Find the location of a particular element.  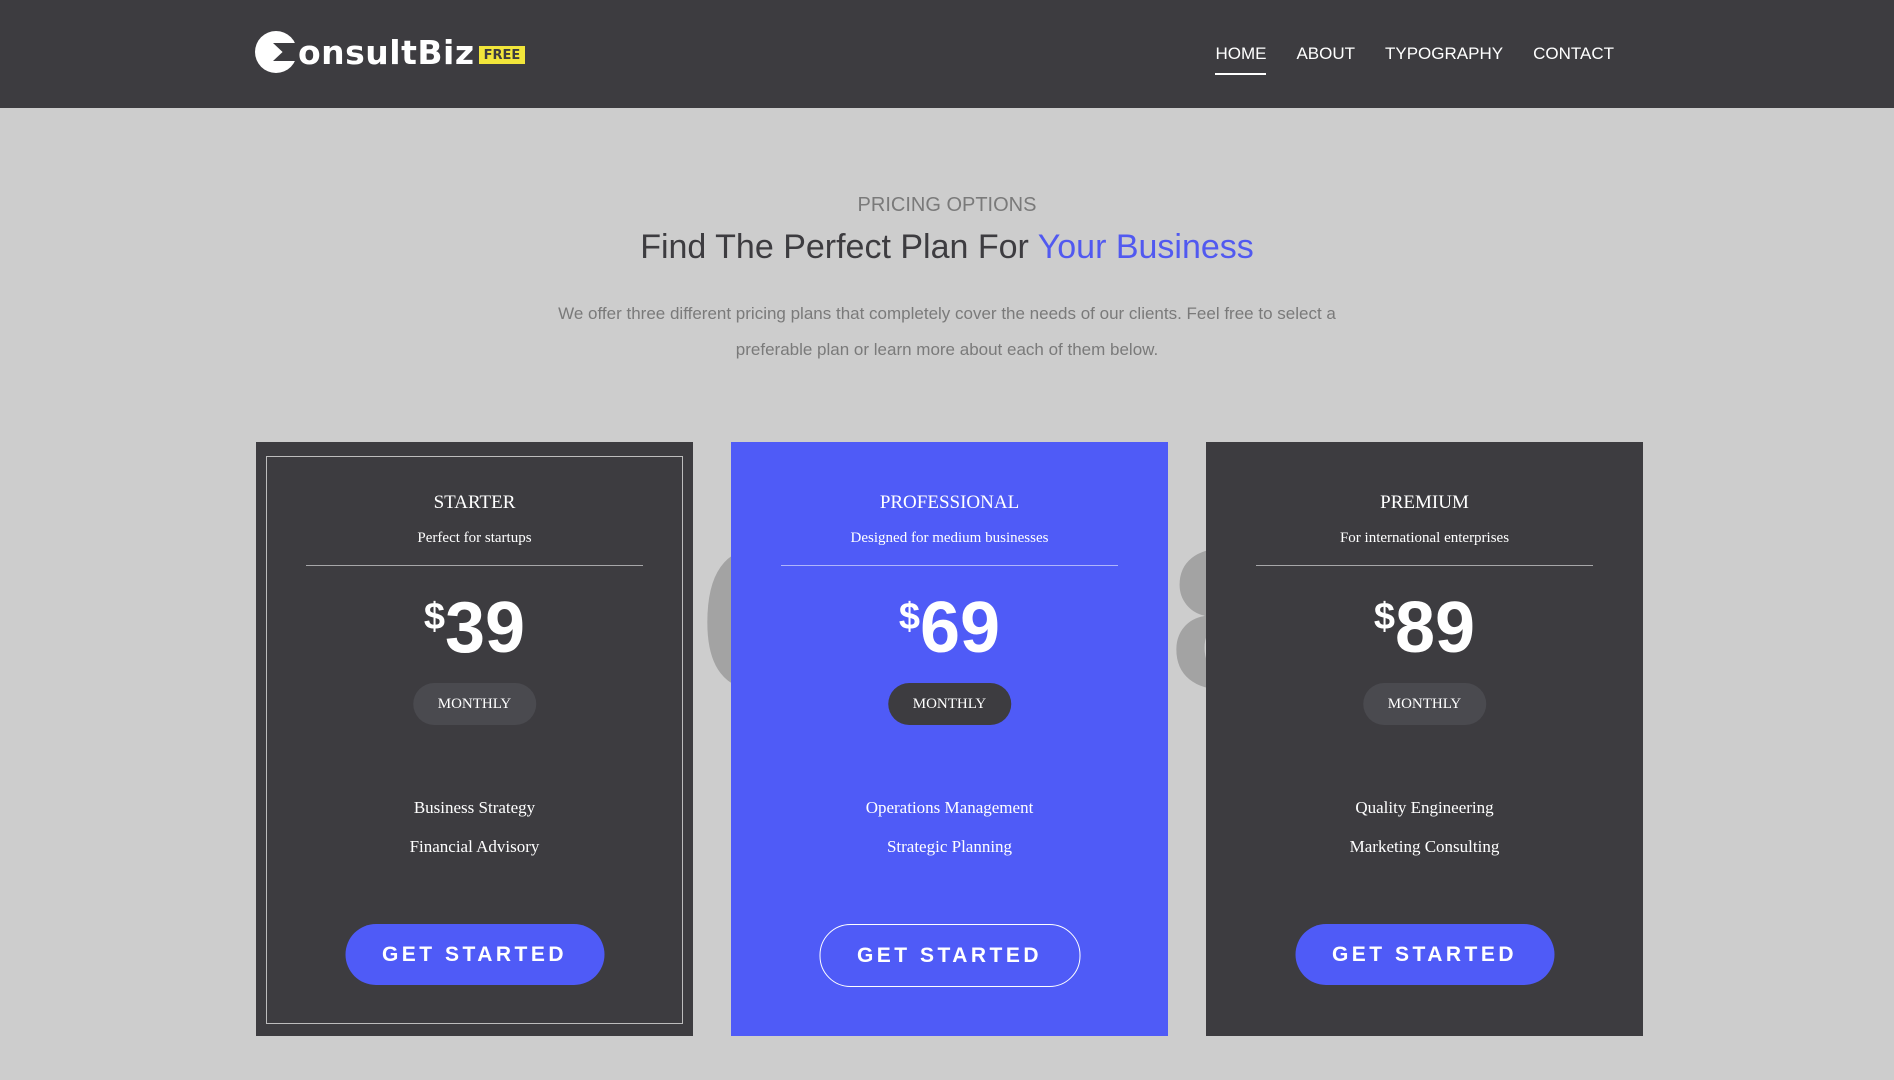

plan-price: $89 is located at coordinates (1424, 628).